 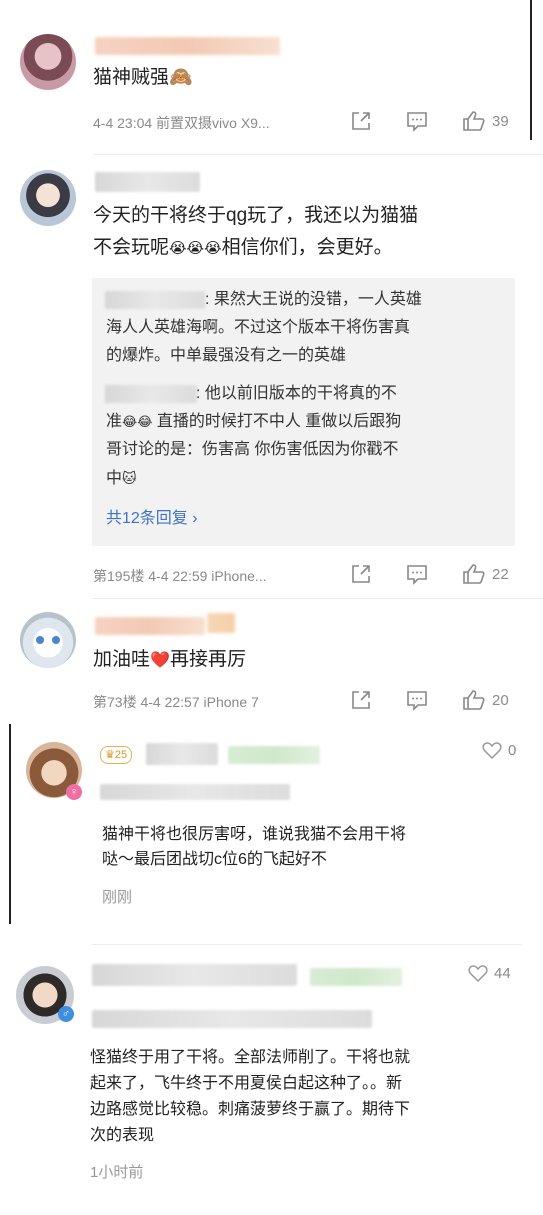 What do you see at coordinates (252, 449) in the screenshot?
I see `reply-2-line-3: 哥讨论的是：伤害高 你伤害低因为你戳不` at bounding box center [252, 449].